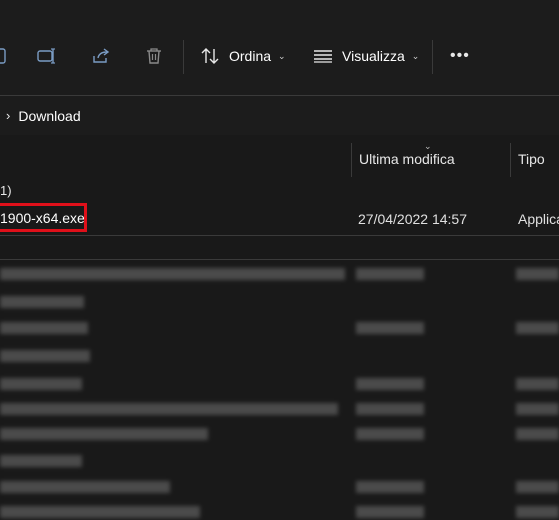  Describe the element at coordinates (538, 219) in the screenshot. I see `file-type: Applica` at that location.